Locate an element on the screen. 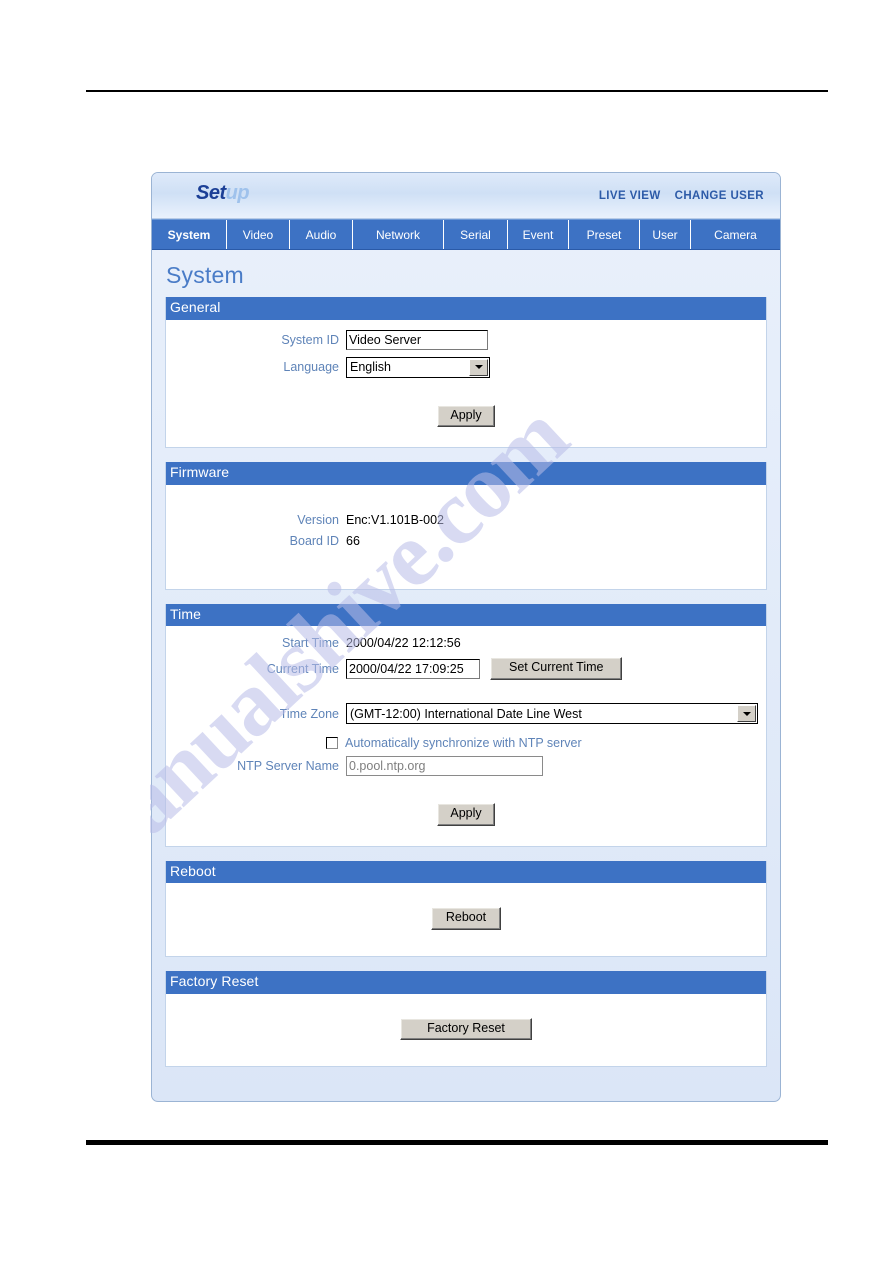 Image resolution: width=893 pixels, height=1263 pixels. time-zone-select: (GMT-12:00) International Date Line West is located at coordinates (552, 713).